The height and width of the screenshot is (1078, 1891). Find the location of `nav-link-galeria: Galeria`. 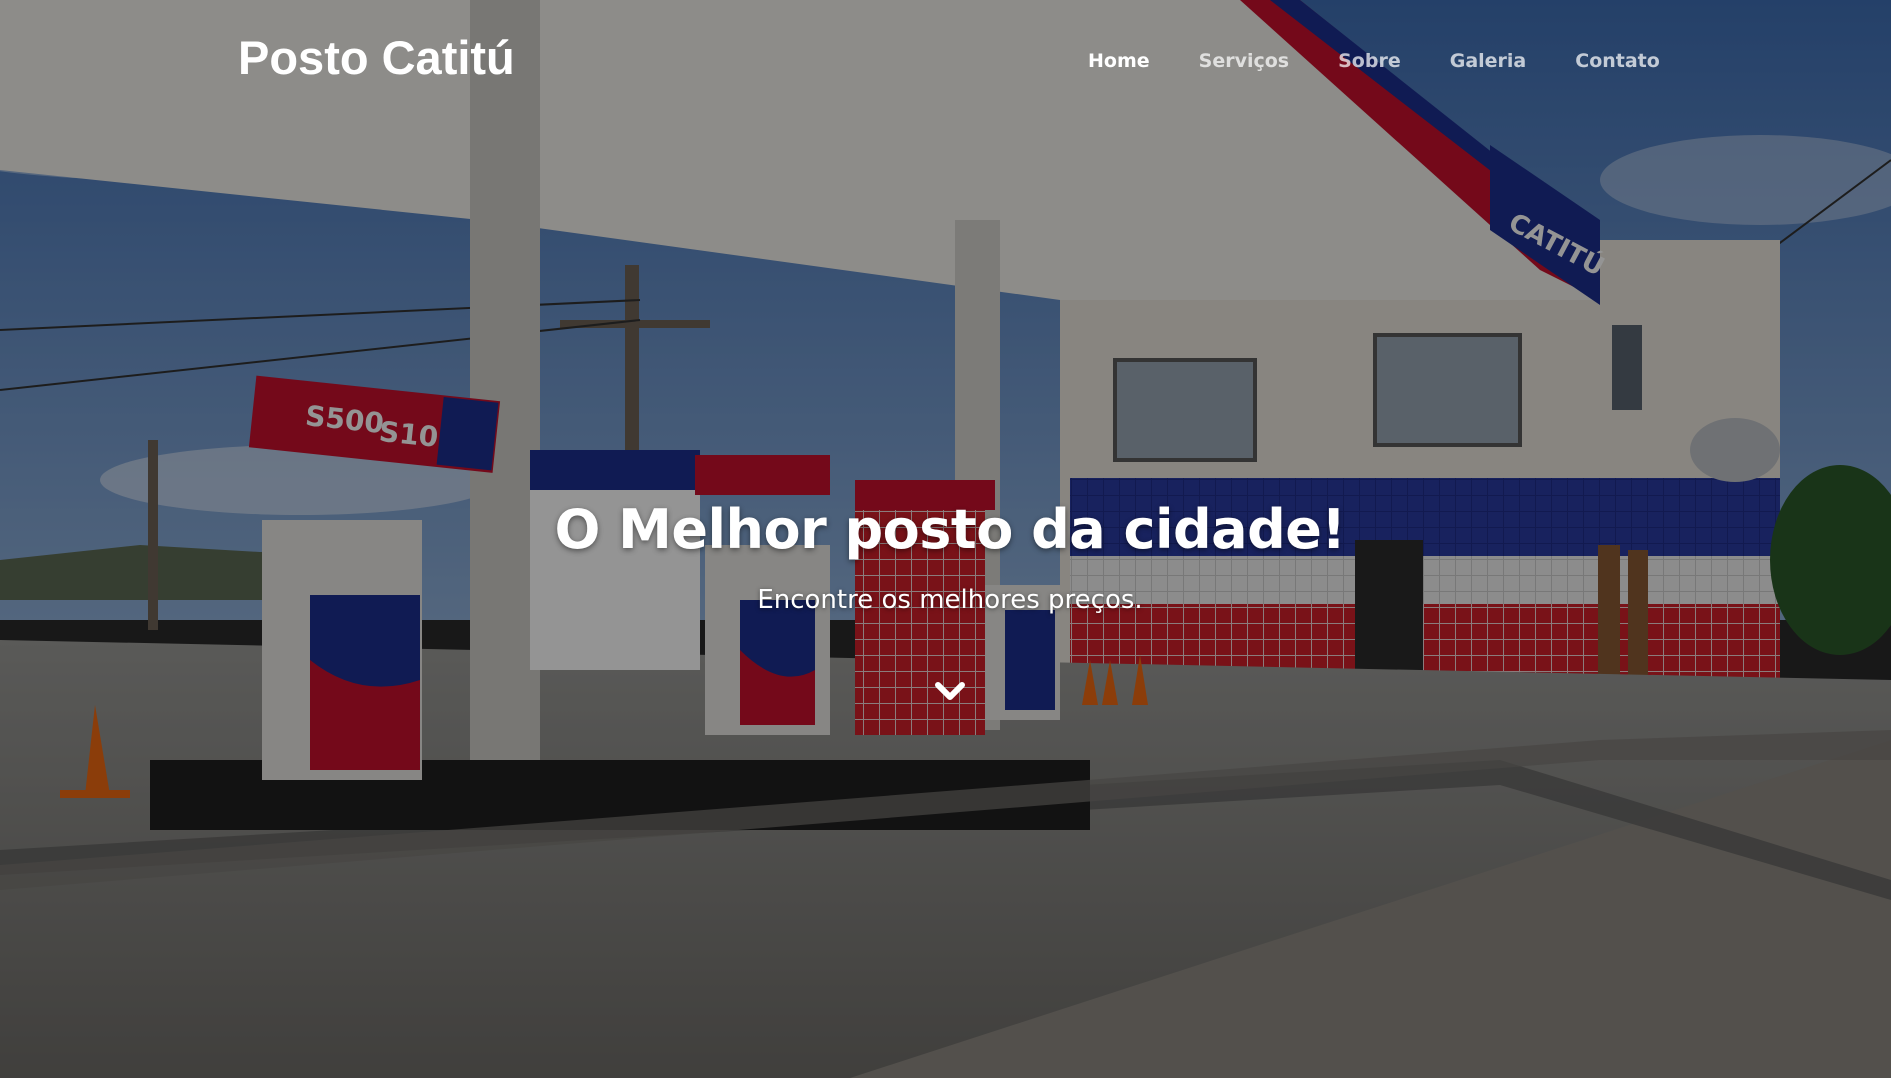

nav-link-galeria: Galeria is located at coordinates (1488, 61).